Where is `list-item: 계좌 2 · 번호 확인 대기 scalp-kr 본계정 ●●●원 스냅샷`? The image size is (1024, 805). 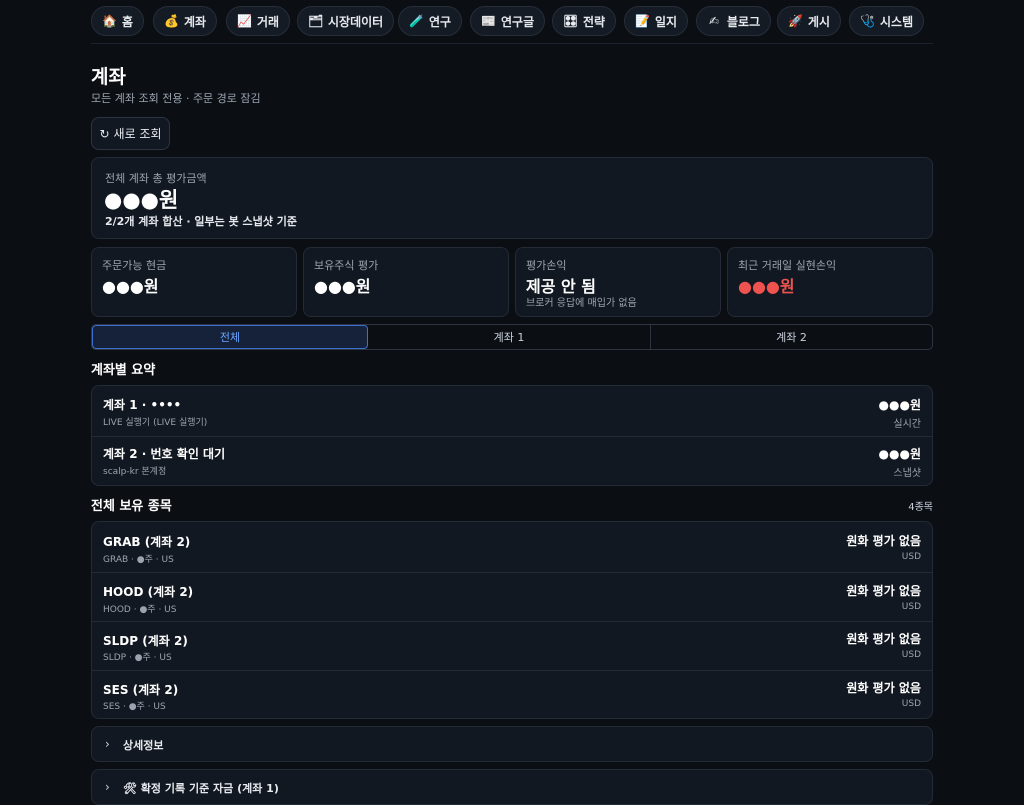
list-item: 계좌 2 · 번호 확인 대기 scalp-kr 본계정 ●●●원 스냅샷 is located at coordinates (512, 460).